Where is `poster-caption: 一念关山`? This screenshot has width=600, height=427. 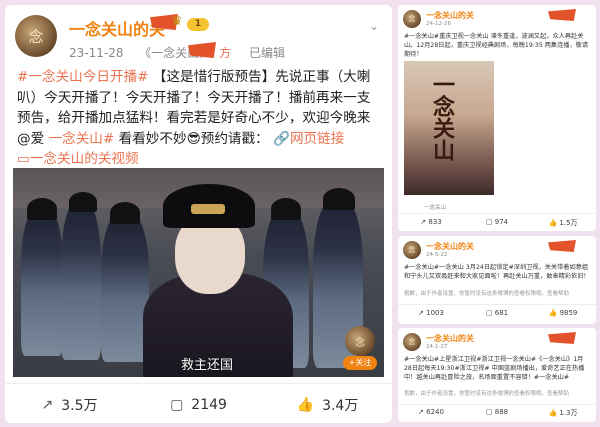 poster-caption: 一念关山 is located at coordinates (435, 208).